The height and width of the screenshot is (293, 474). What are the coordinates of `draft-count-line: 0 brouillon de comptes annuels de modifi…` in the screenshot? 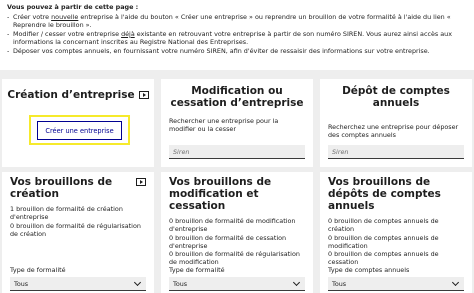 It's located at (383, 241).